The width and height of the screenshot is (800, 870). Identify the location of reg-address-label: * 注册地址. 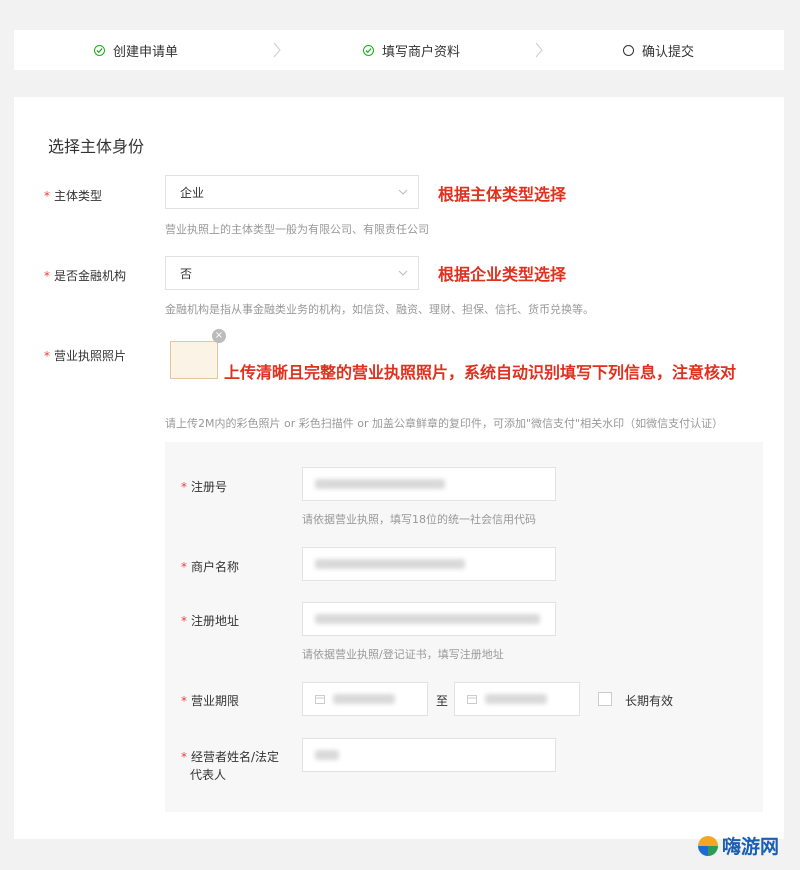
(210, 620).